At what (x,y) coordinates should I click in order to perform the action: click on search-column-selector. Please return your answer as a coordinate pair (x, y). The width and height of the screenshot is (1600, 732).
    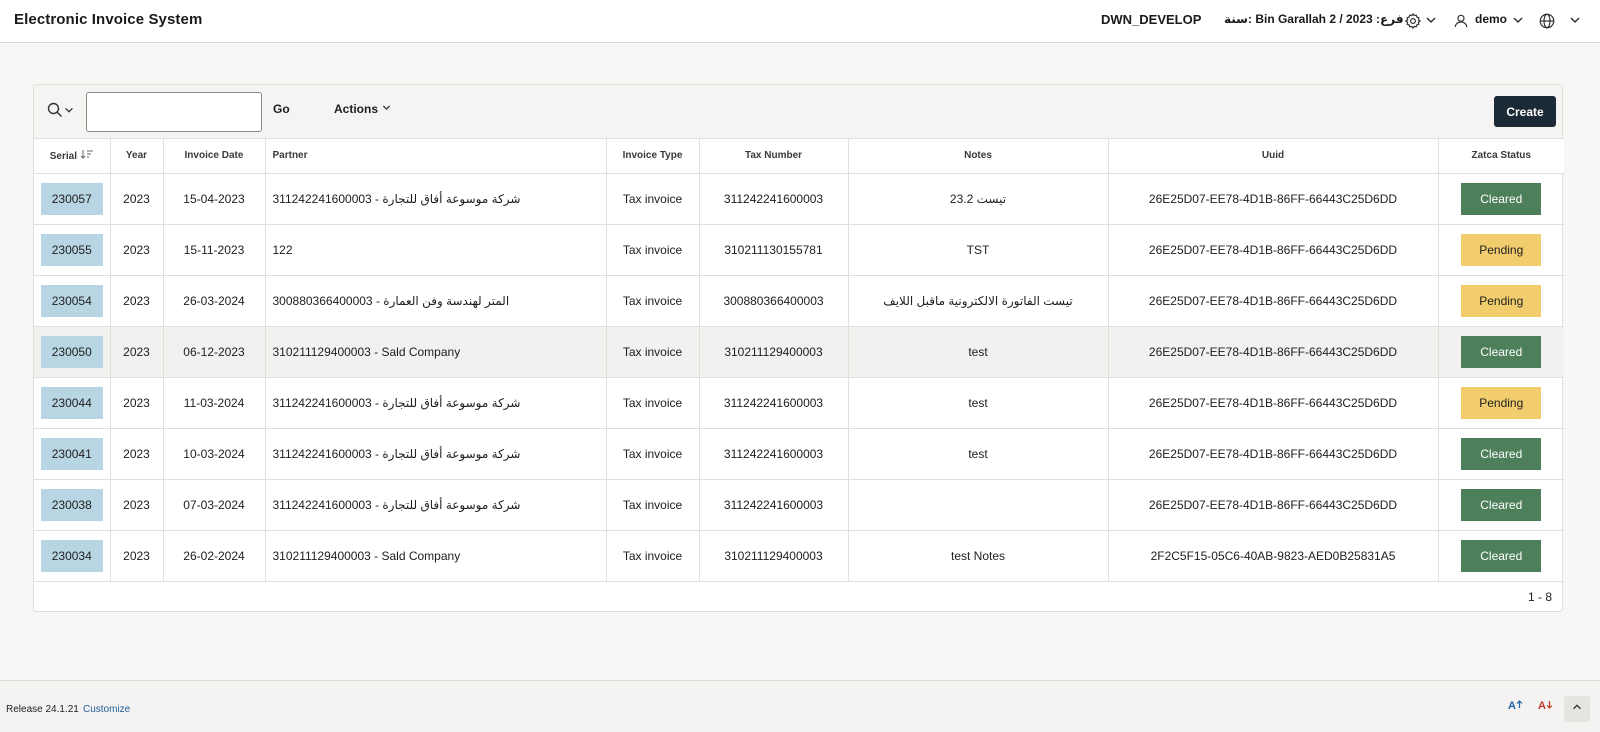
    Looking at the image, I should click on (62, 112).